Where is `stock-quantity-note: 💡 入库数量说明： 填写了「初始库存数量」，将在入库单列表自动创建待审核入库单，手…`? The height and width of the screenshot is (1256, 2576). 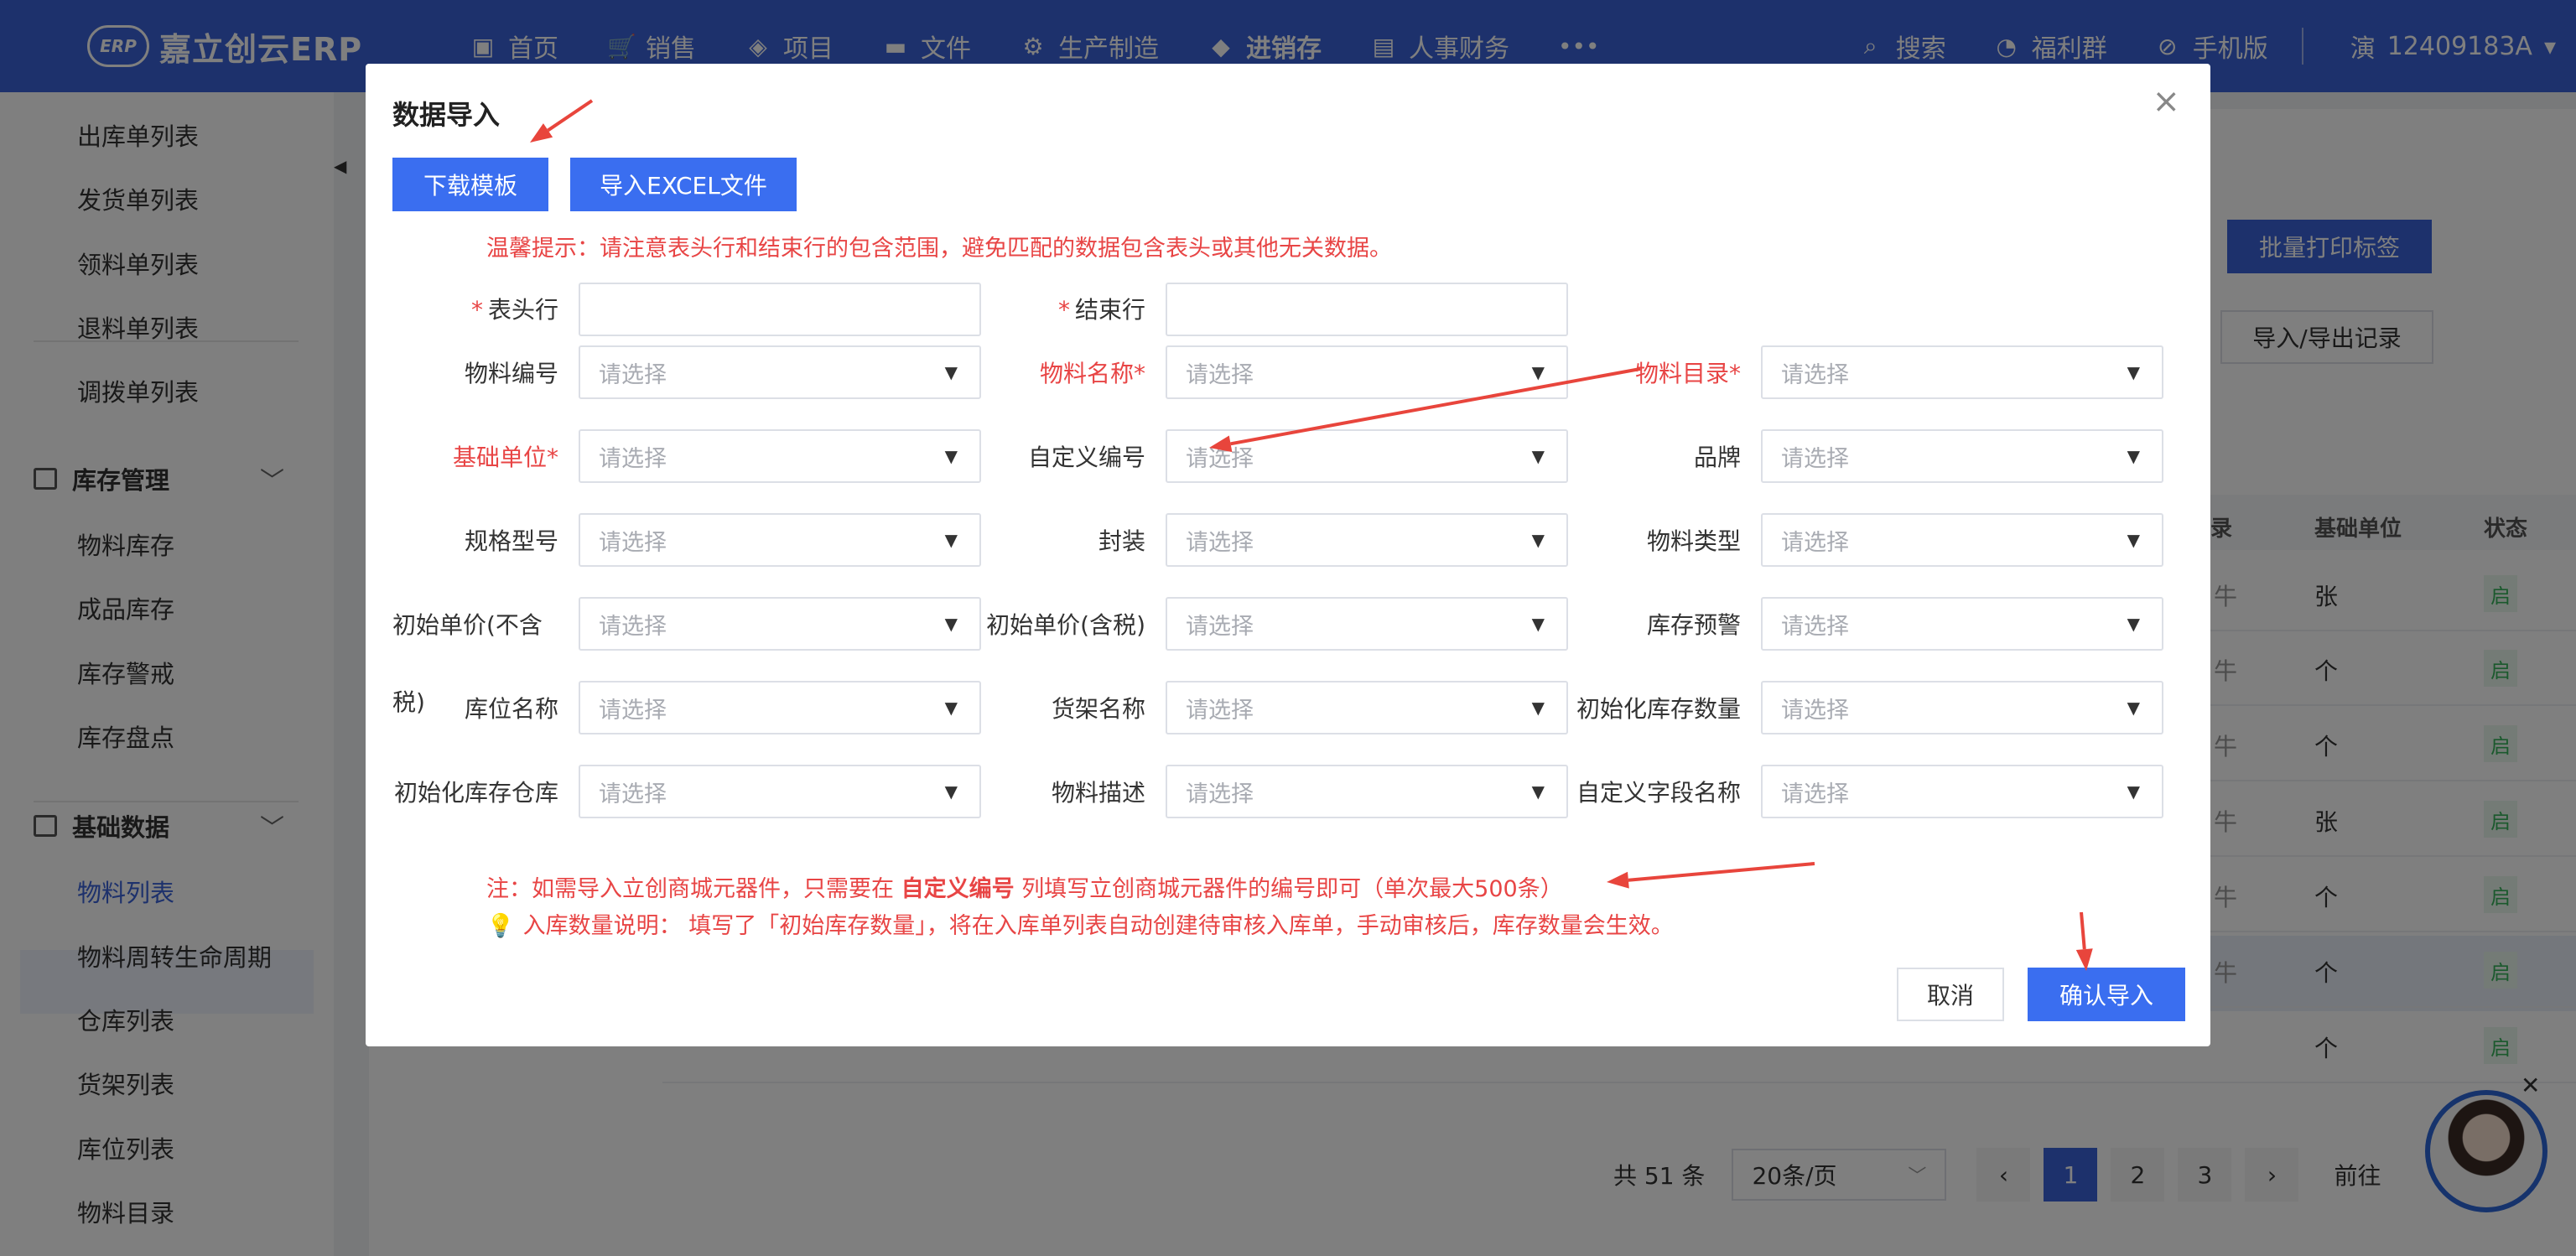
stock-quantity-note: 💡 入库数量说明： 填写了「初始库存数量」，将在入库单列表自动创建待审核入库单，手… is located at coordinates (1080, 926).